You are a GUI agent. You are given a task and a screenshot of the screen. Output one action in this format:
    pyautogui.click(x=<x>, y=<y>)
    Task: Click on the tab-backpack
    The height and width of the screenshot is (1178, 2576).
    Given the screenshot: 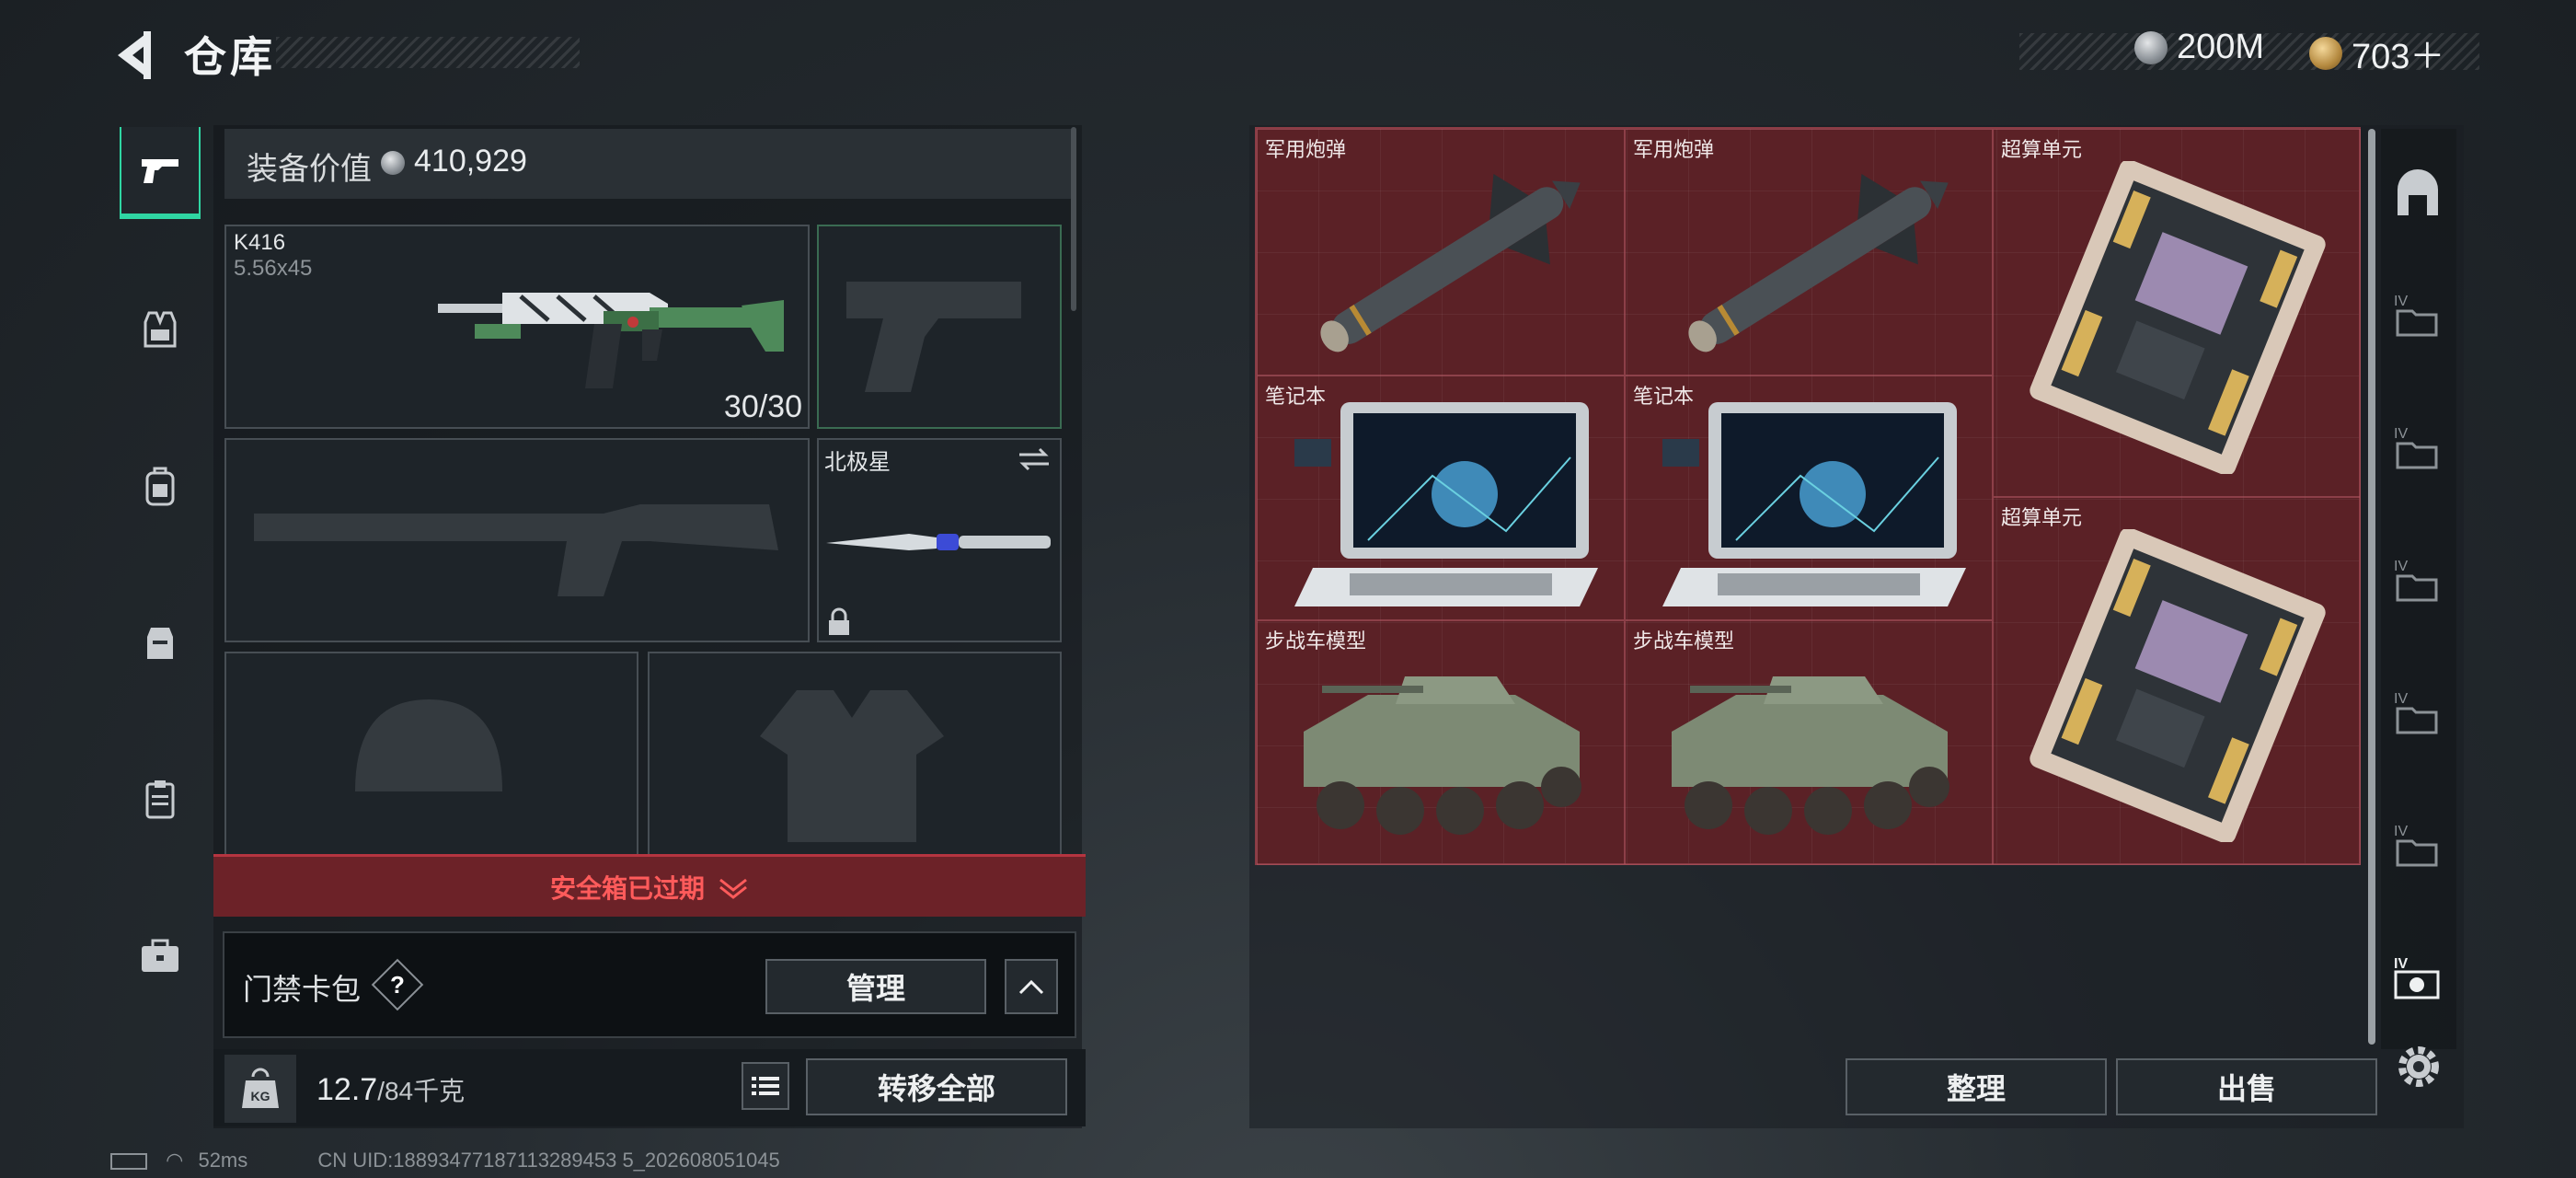 What is the action you would take?
    pyautogui.click(x=160, y=486)
    